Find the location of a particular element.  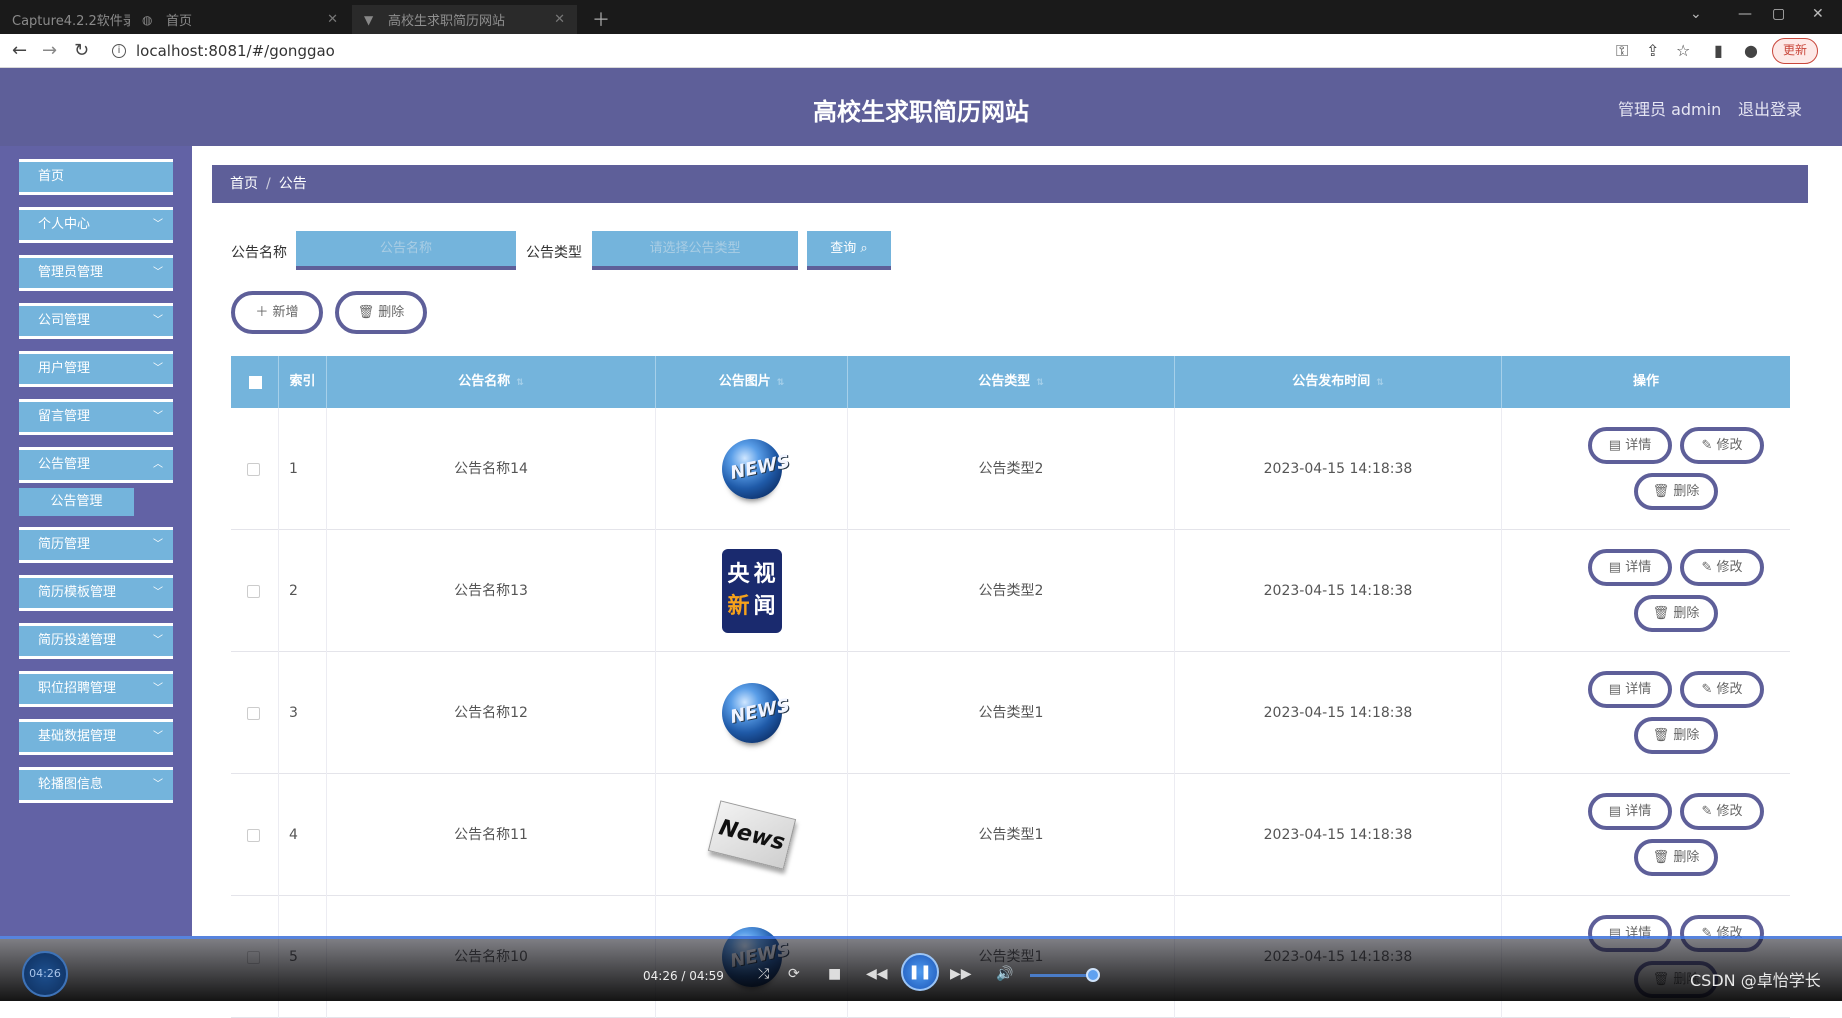

update-button: 更新 is located at coordinates (1795, 51).